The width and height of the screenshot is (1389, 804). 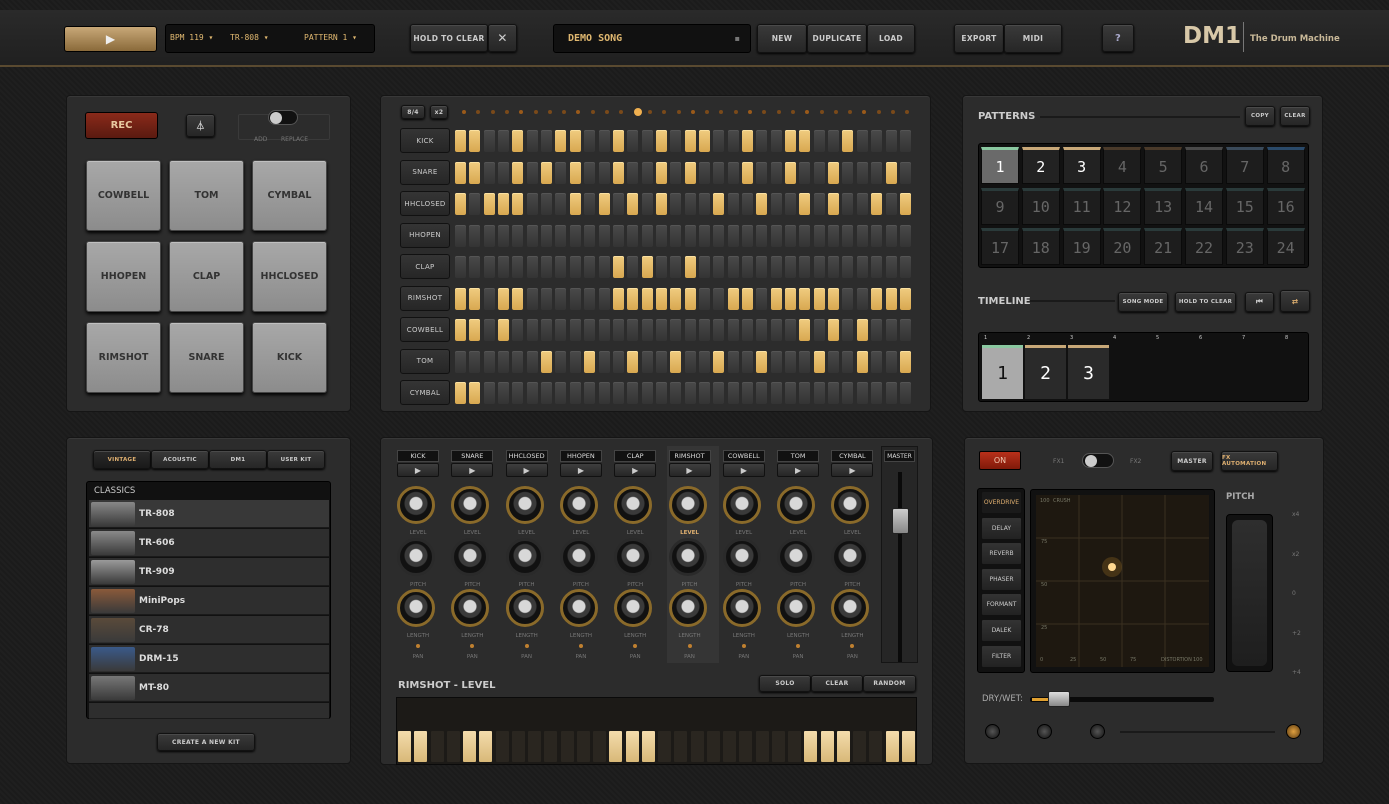 What do you see at coordinates (283, 117) in the screenshot?
I see `toggle-knob` at bounding box center [283, 117].